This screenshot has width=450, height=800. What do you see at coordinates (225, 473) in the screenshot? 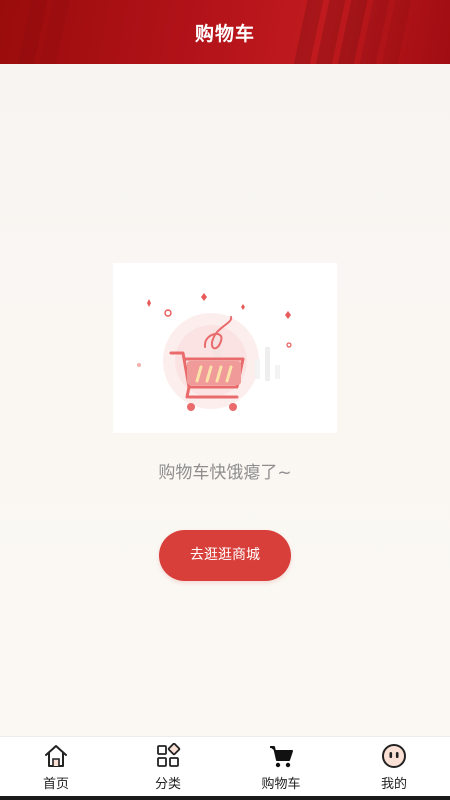
I see `empty-cart-message: 购物车快饿瘪了~` at bounding box center [225, 473].